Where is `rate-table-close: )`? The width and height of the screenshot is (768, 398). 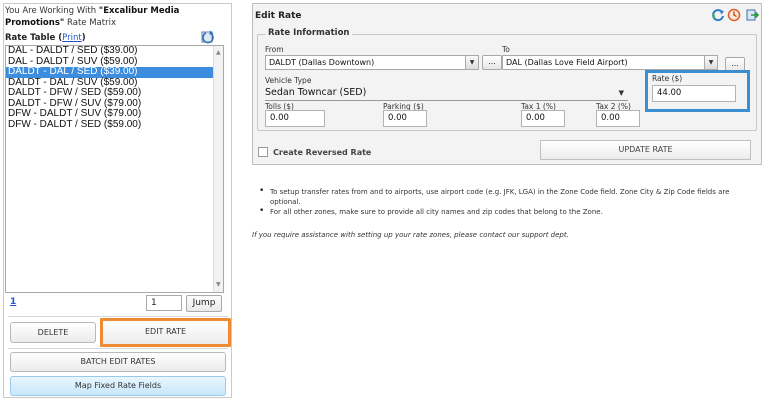
rate-table-close: ) is located at coordinates (83, 38).